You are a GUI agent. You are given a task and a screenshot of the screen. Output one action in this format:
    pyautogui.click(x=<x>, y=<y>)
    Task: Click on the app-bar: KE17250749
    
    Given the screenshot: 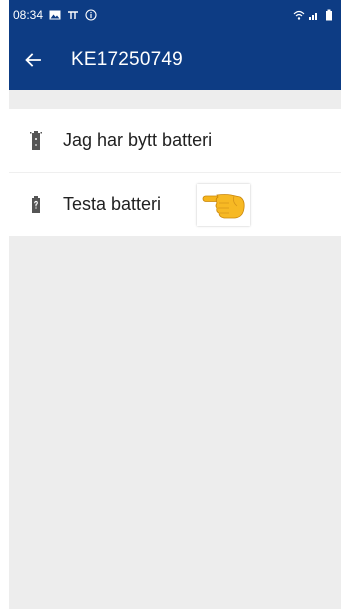 What is the action you would take?
    pyautogui.click(x=175, y=60)
    